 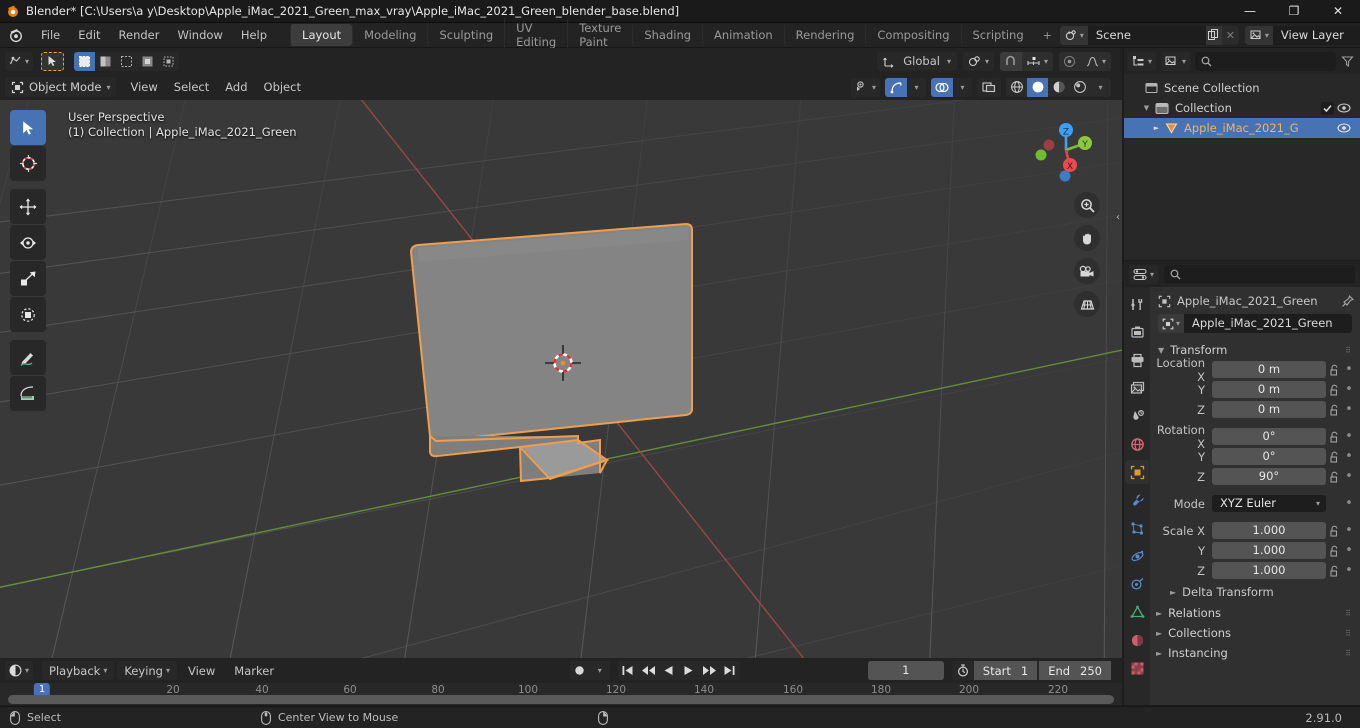 I want to click on workspace-tab-sculpting: Sculpting, so click(x=465, y=35).